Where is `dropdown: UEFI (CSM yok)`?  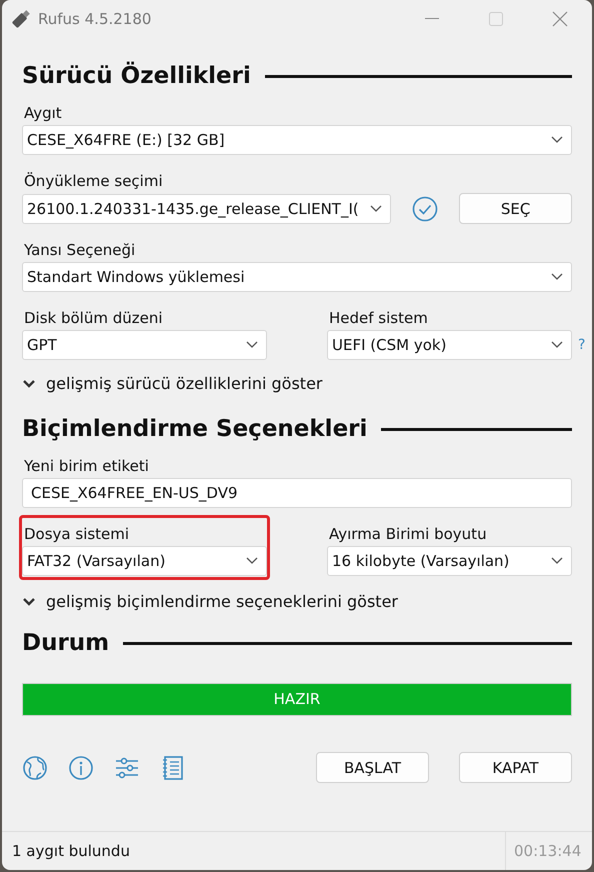
dropdown: UEFI (CSM yok) is located at coordinates (449, 345).